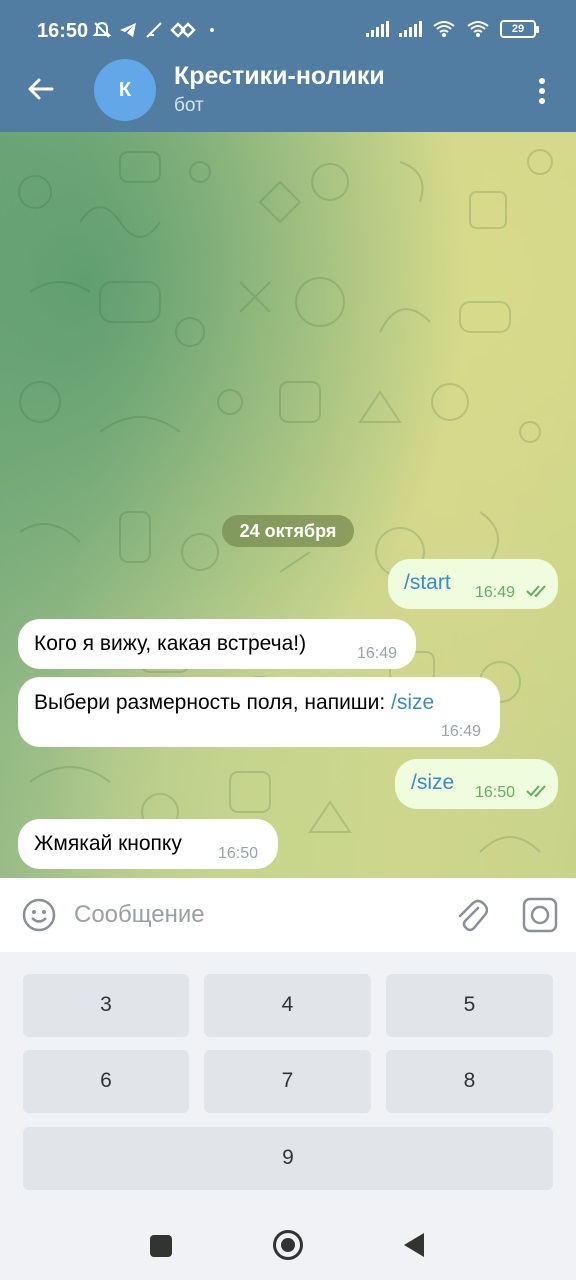 Image resolution: width=576 pixels, height=1280 pixels. What do you see at coordinates (288, 531) in the screenshot?
I see `date-chip: 24 октября` at bounding box center [288, 531].